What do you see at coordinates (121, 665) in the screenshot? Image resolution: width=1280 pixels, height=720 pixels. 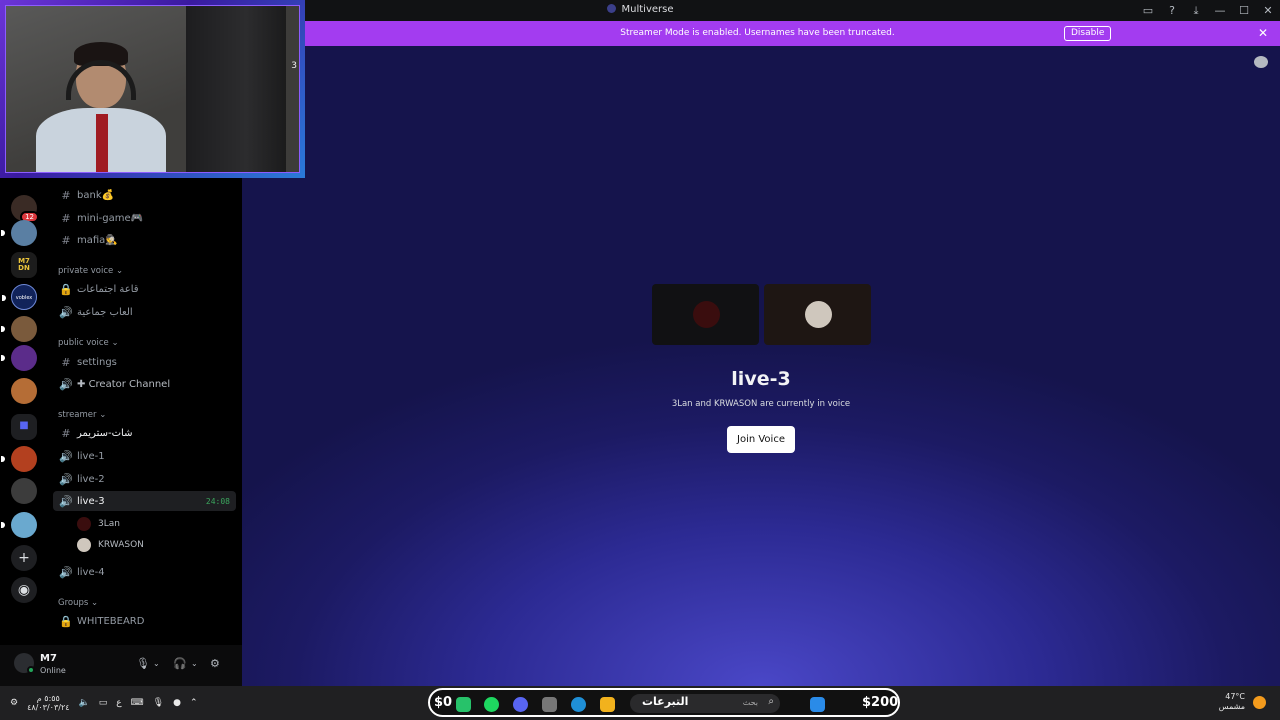 I see `user-panel: M7 Online 🎙 ⌄ 🎧 ⌄ ⚙` at bounding box center [121, 665].